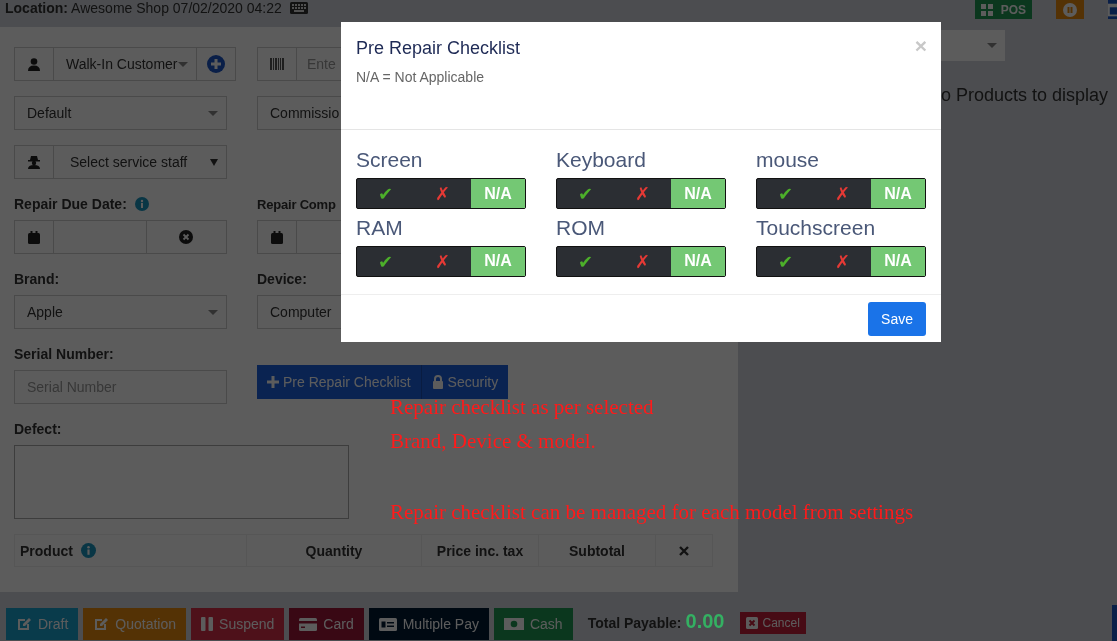  Describe the element at coordinates (788, 160) in the screenshot. I see `checklist-label: mouse` at that location.